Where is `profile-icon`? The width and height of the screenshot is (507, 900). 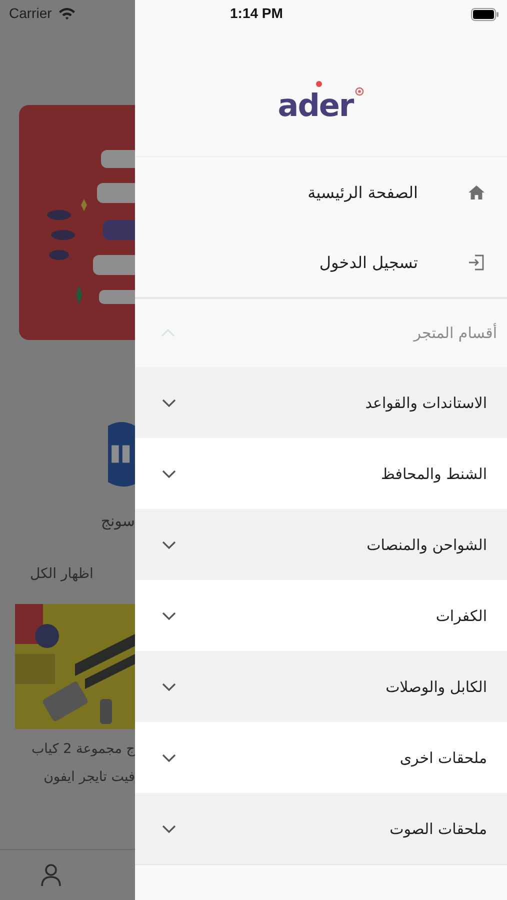 profile-icon is located at coordinates (51, 875).